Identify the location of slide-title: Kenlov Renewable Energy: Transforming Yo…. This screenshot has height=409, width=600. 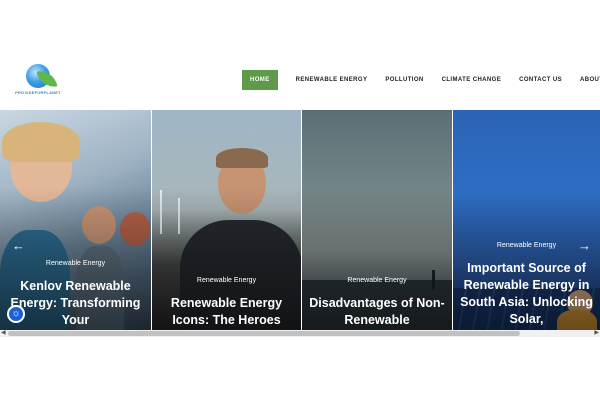
(75, 303).